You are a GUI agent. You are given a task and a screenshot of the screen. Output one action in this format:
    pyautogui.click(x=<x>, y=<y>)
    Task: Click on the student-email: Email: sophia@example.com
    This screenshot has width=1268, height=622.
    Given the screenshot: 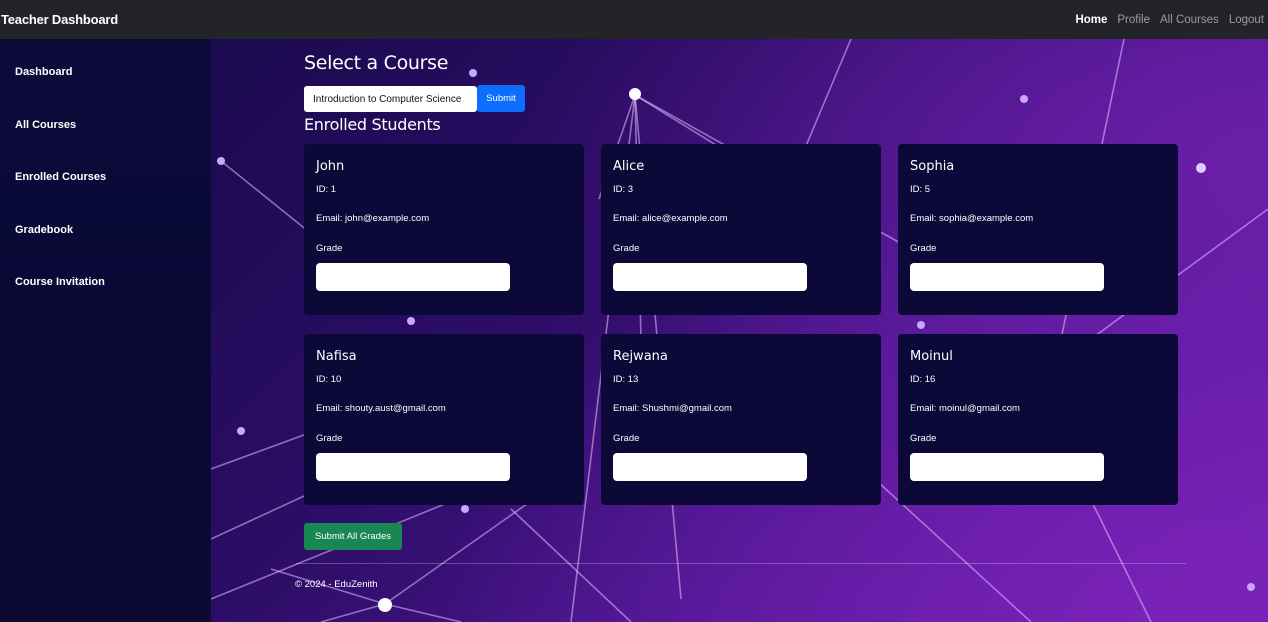 What is the action you would take?
    pyautogui.click(x=972, y=218)
    